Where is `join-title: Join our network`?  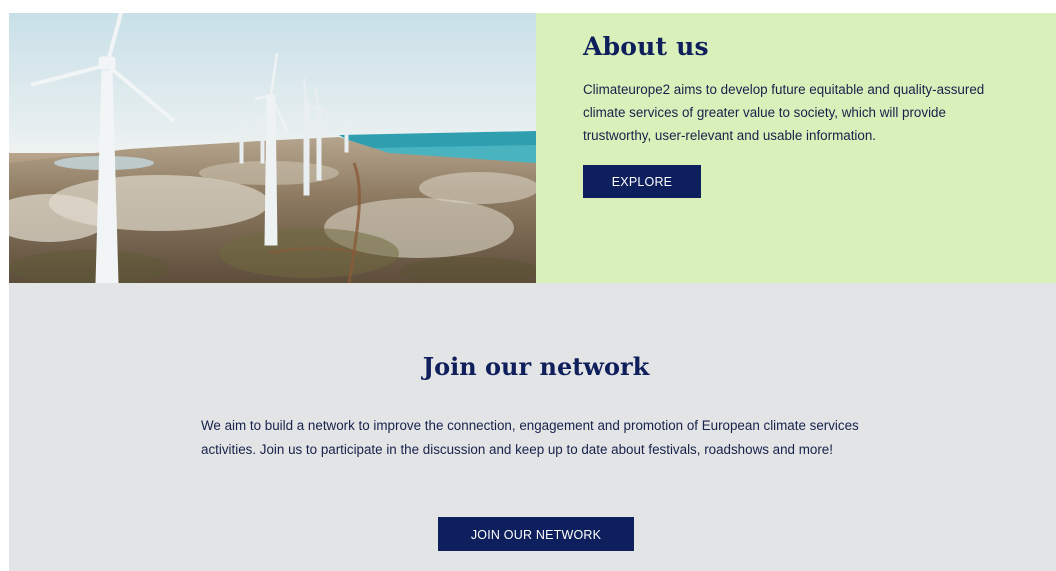
join-title: Join our network is located at coordinates (536, 366).